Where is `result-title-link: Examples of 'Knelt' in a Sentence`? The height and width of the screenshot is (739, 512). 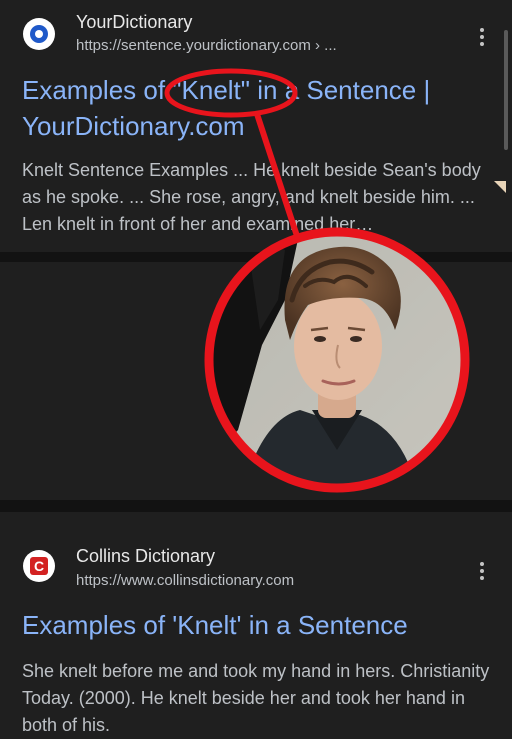 result-title-link: Examples of 'Knelt' in a Sentence is located at coordinates (257, 625).